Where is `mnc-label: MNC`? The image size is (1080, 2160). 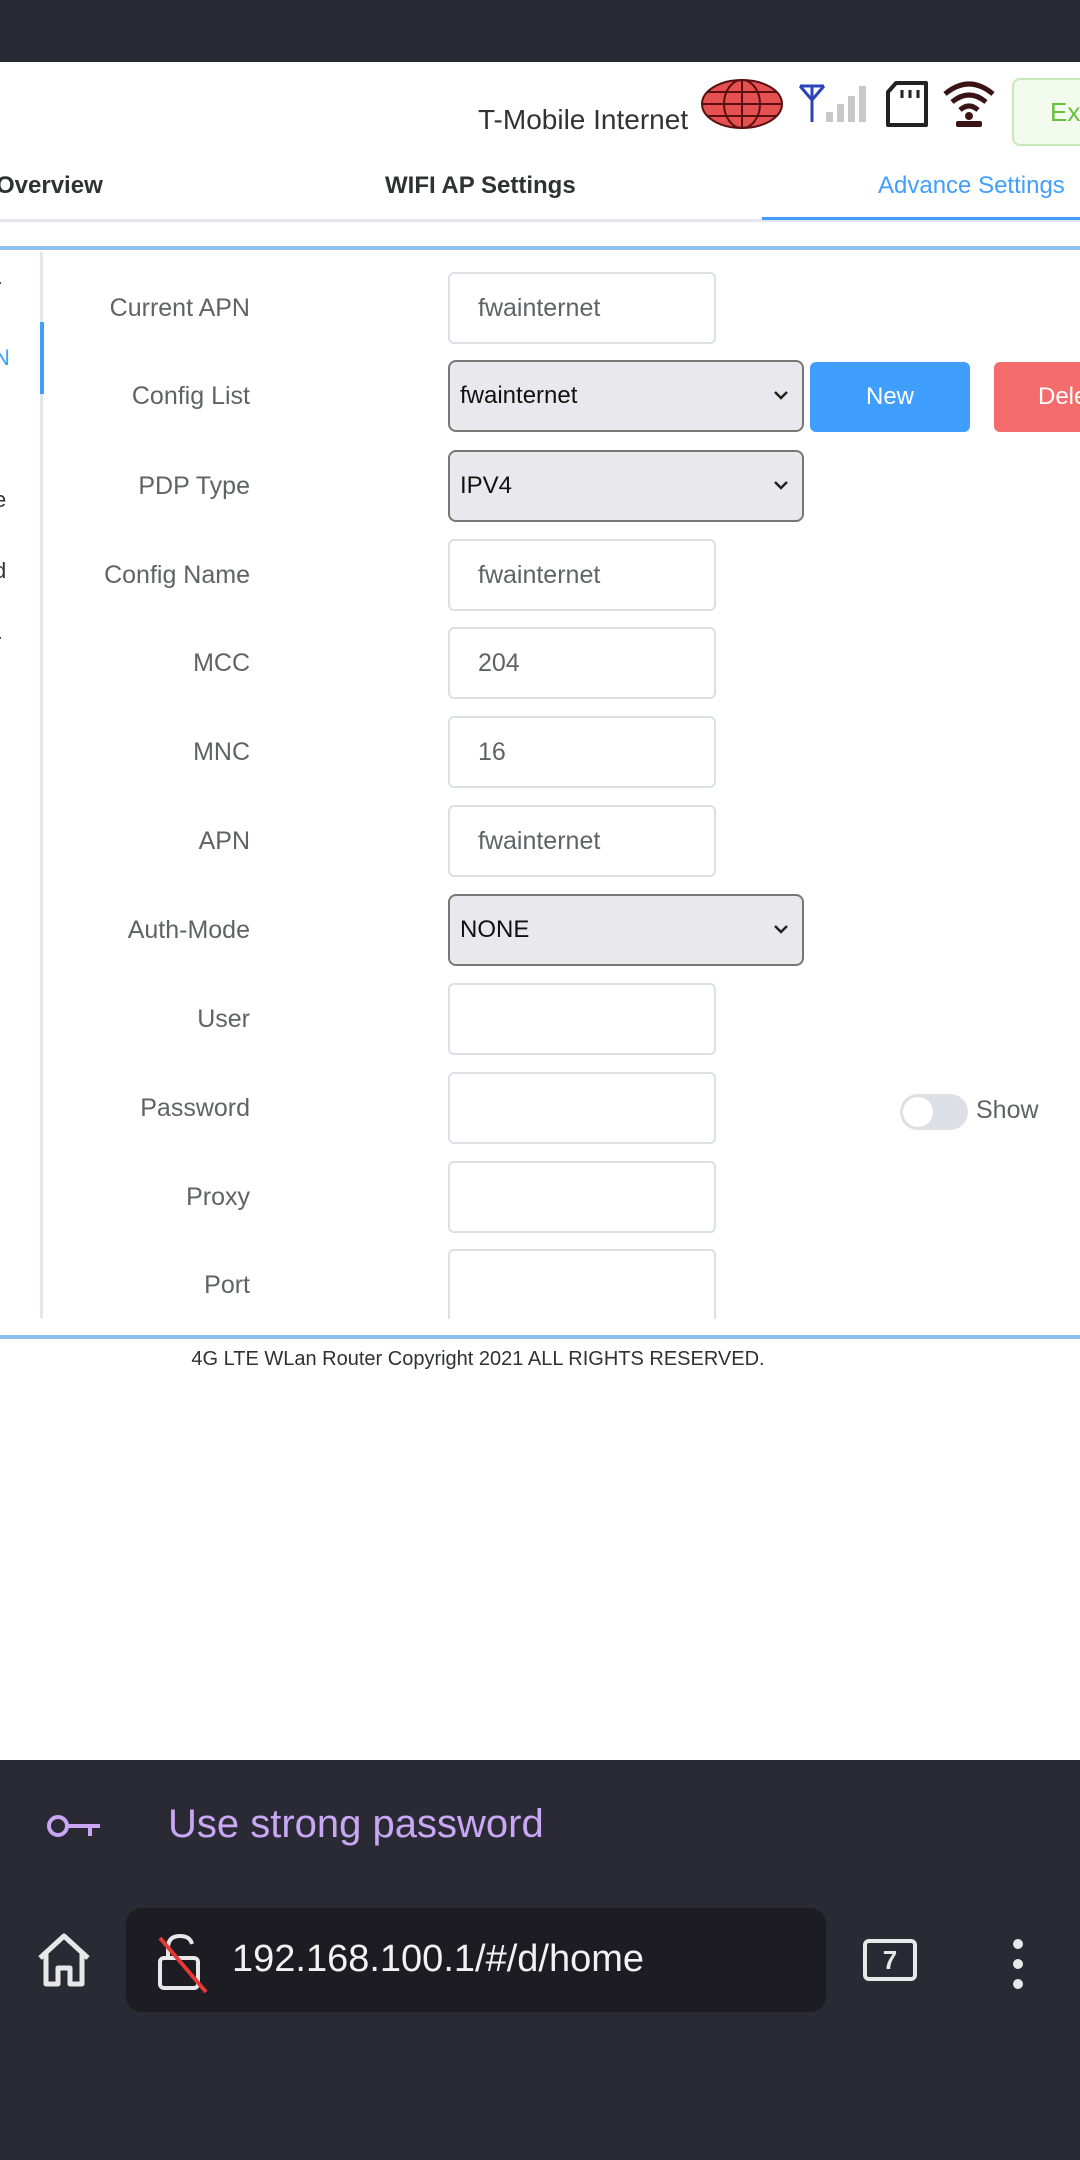 mnc-label: MNC is located at coordinates (221, 752).